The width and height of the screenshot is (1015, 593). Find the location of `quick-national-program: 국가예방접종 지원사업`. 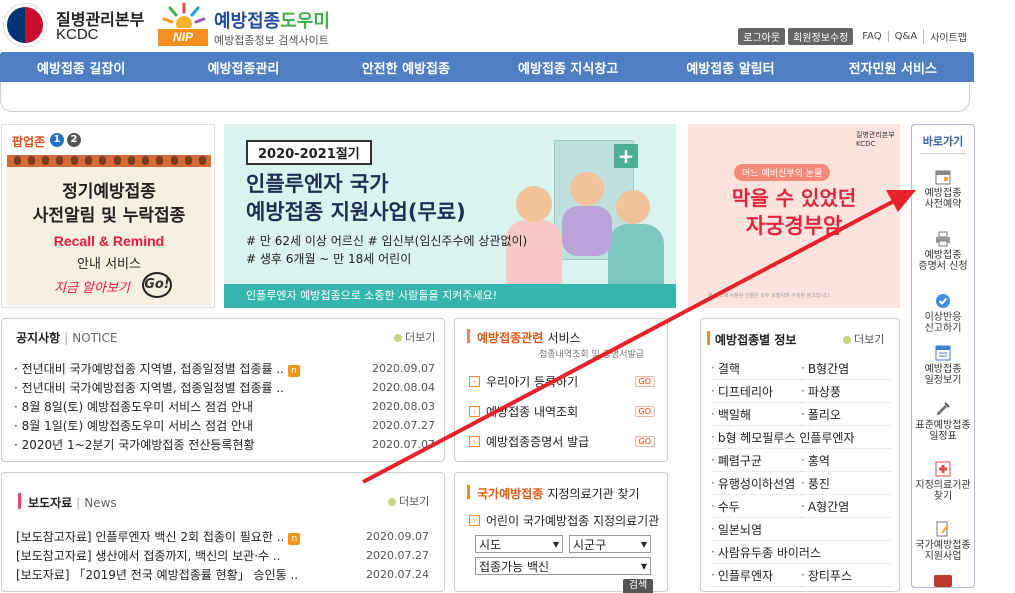

quick-national-program: 국가예방접종 지원사업 is located at coordinates (943, 541).